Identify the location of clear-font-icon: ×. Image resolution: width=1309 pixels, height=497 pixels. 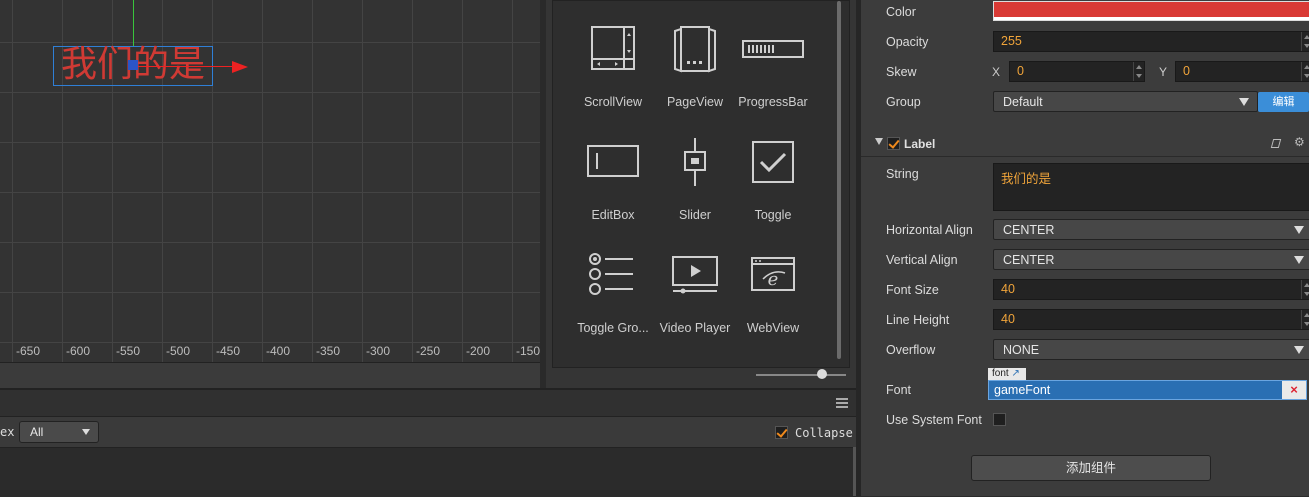
(1294, 390).